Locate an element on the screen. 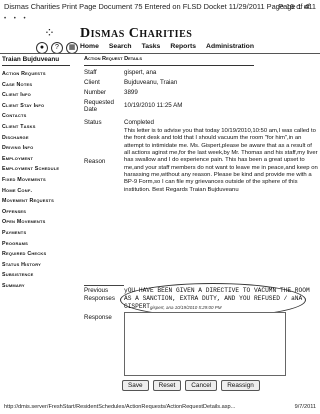  client-name: Traian Bujduveanu is located at coordinates (31, 59).